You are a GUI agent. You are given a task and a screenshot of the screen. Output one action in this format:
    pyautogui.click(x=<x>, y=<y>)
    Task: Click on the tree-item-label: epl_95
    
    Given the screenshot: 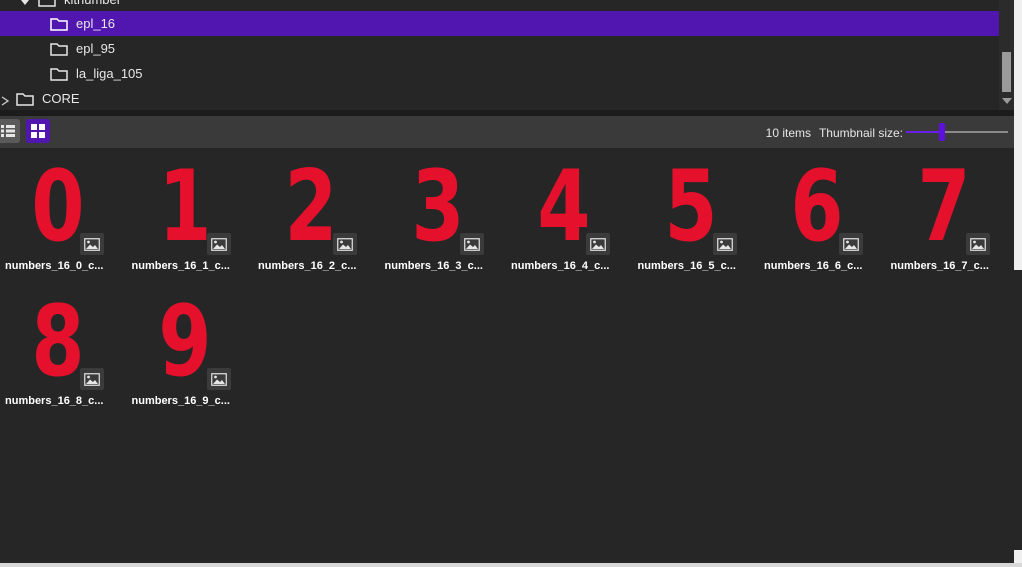 What is the action you would take?
    pyautogui.click(x=96, y=48)
    